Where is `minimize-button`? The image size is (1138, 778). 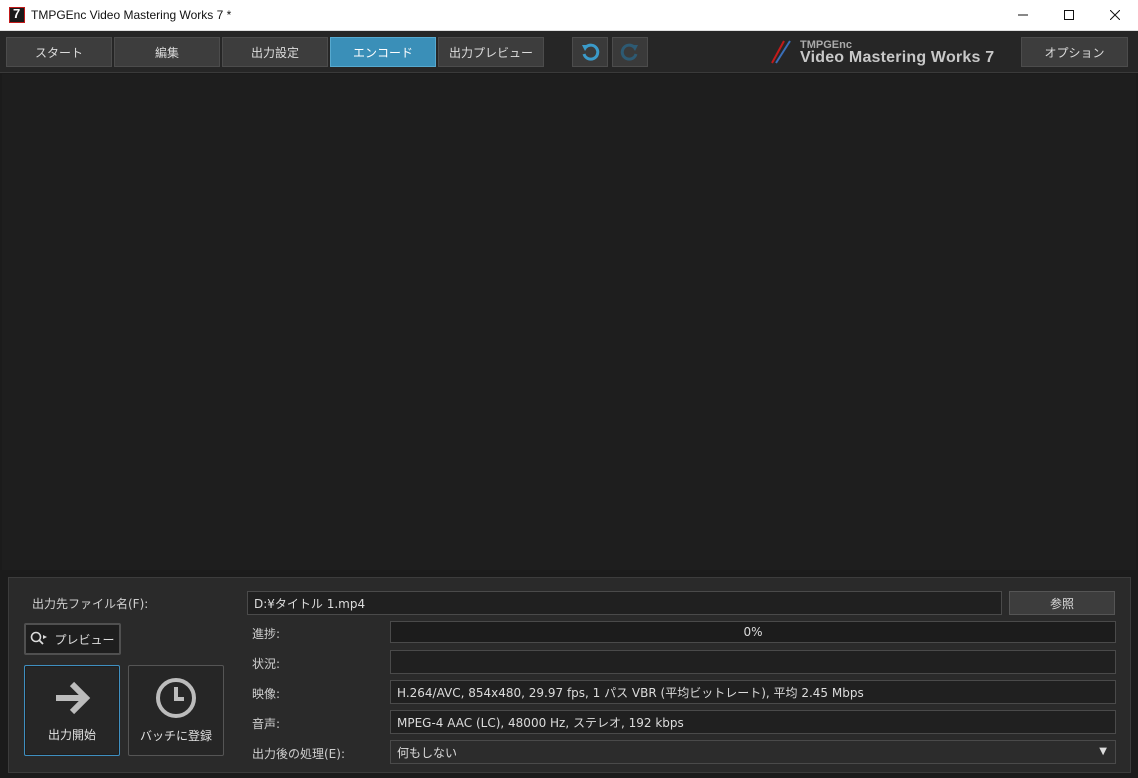
minimize-button is located at coordinates (1023, 15).